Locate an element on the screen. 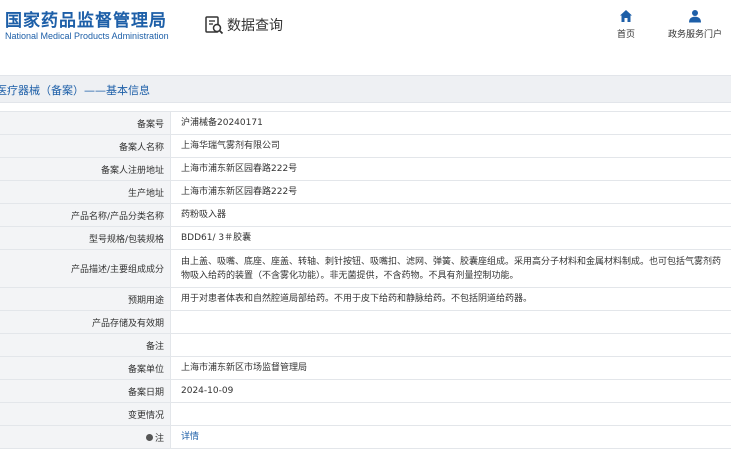 The height and width of the screenshot is (454, 731). row-label: 备案日期 is located at coordinates (85, 391).